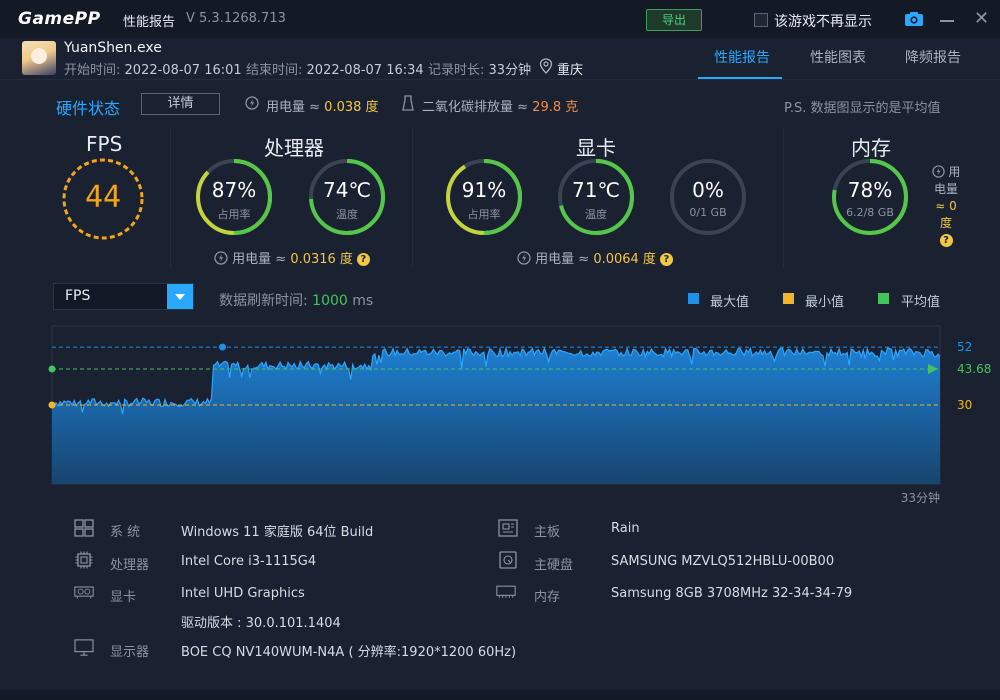 Image resolution: width=1000 pixels, height=700 pixels. Describe the element at coordinates (408, 103) in the screenshot. I see `co2-icon` at that location.